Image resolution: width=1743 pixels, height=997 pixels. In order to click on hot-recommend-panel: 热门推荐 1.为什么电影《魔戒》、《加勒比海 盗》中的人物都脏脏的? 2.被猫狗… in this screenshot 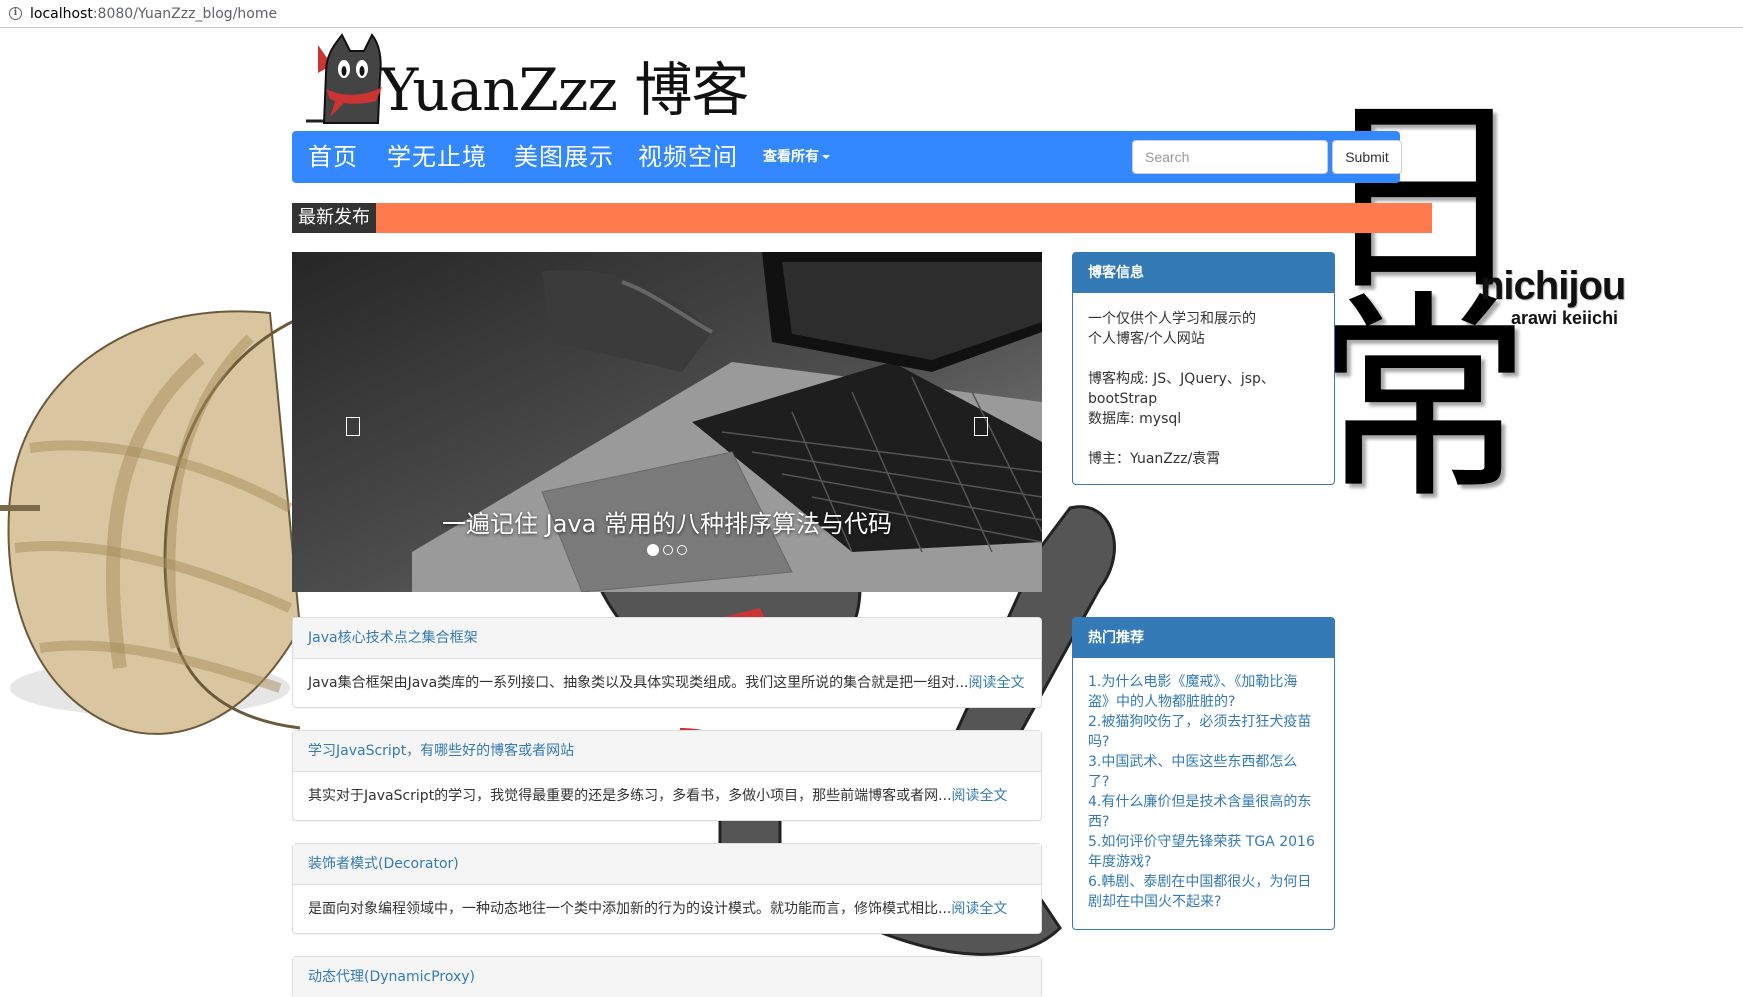, I will do `click(1203, 773)`.